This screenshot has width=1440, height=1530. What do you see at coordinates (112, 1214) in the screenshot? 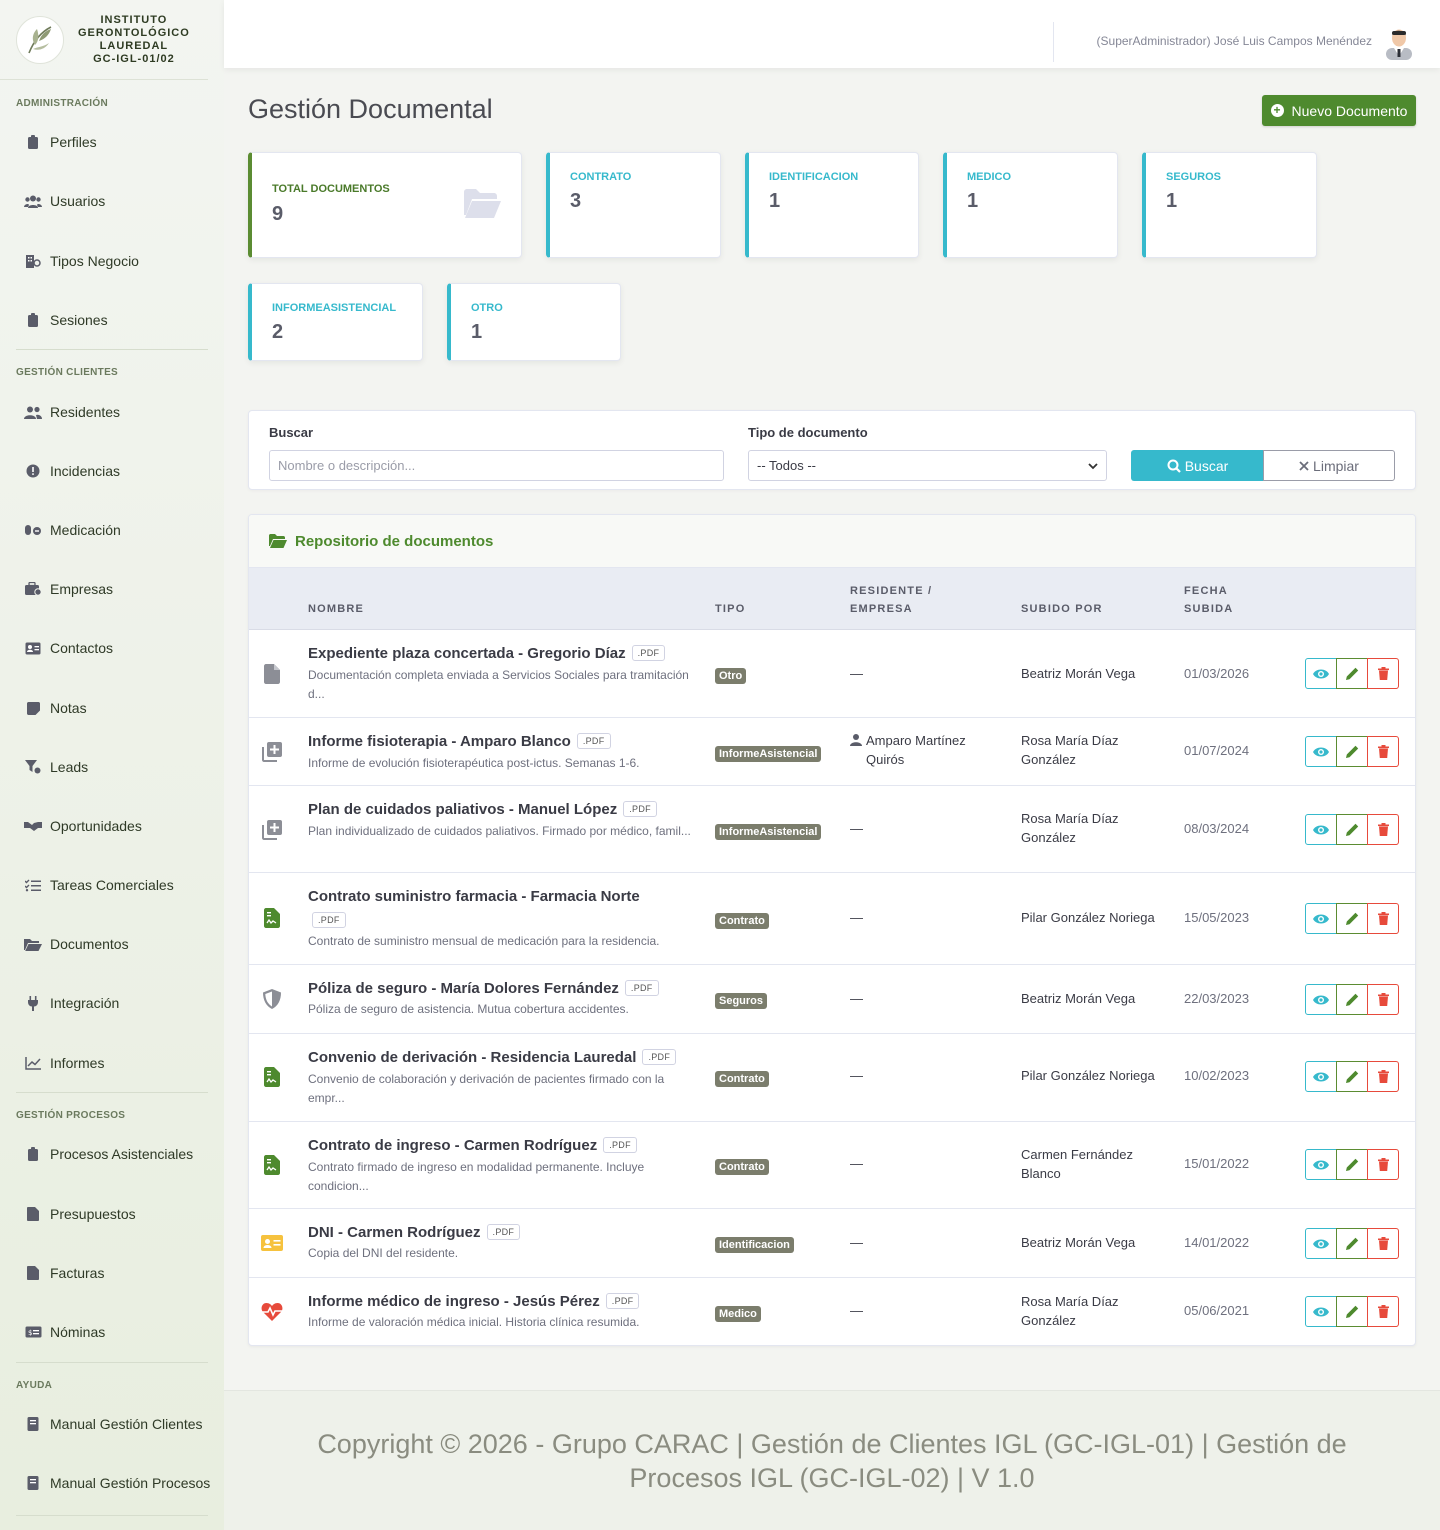
I see `sidebar-item-presupuestos: Presupuestos` at bounding box center [112, 1214].